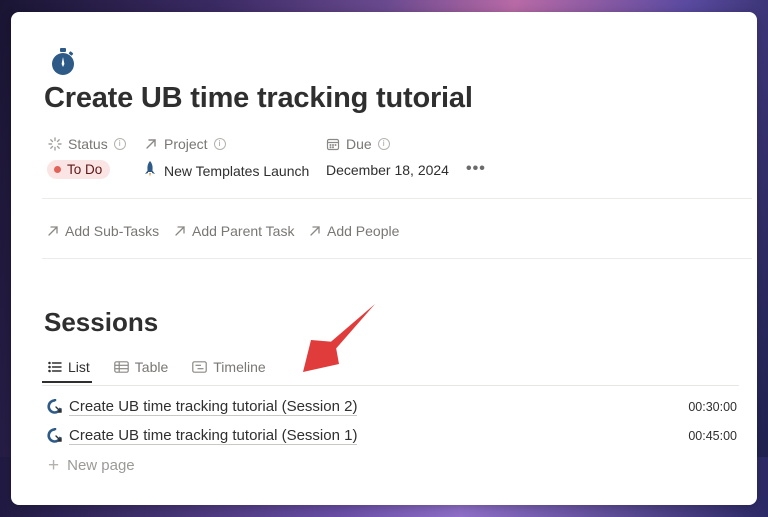 This screenshot has height=517, width=768. What do you see at coordinates (112, 231) in the screenshot?
I see `add-sub-tasks-label: Add Sub-Tasks` at bounding box center [112, 231].